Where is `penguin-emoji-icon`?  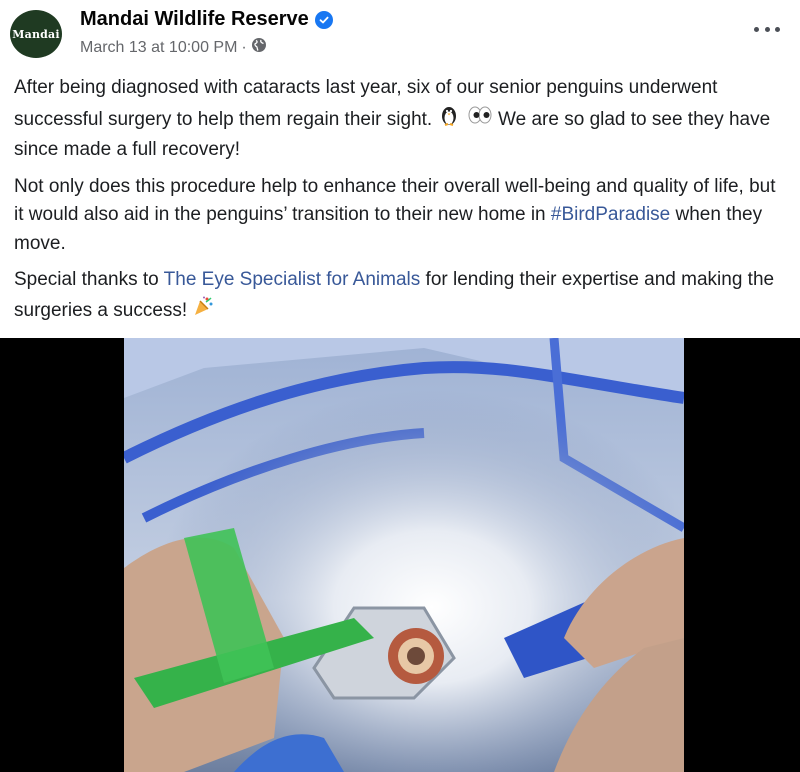 penguin-emoji-icon is located at coordinates (449, 120).